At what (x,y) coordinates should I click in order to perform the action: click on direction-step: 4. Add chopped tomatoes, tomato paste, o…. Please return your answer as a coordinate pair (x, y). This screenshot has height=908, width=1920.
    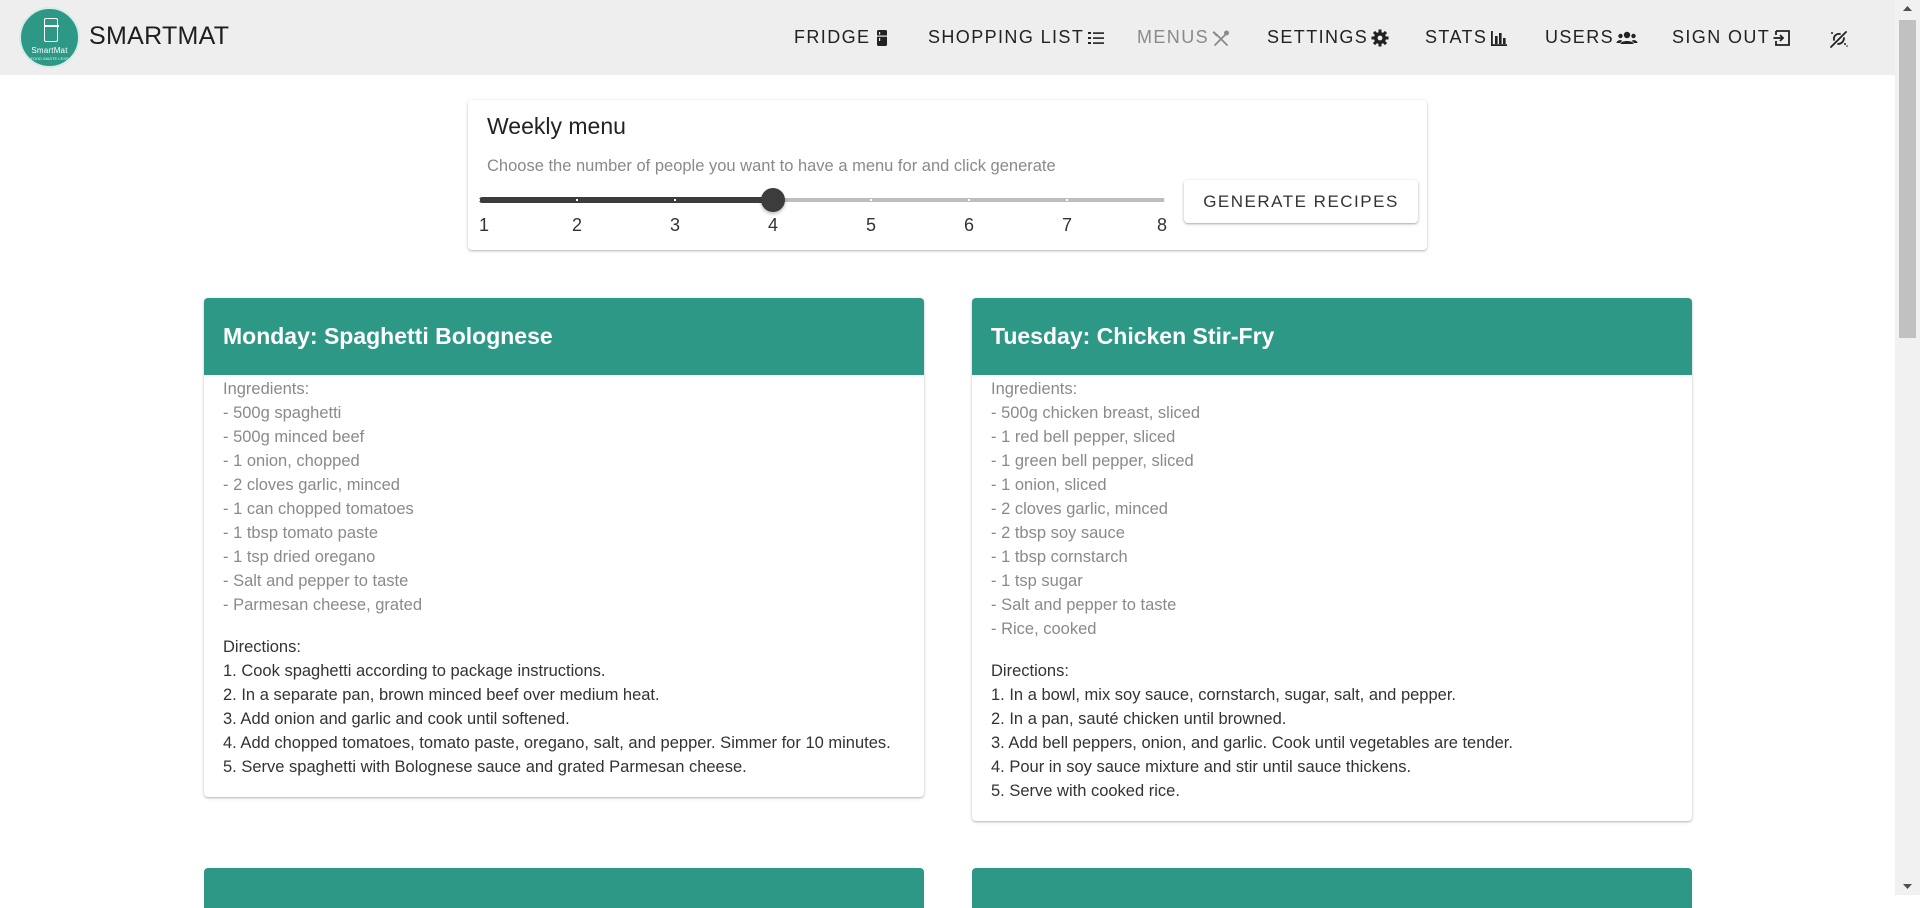
    Looking at the image, I should click on (557, 743).